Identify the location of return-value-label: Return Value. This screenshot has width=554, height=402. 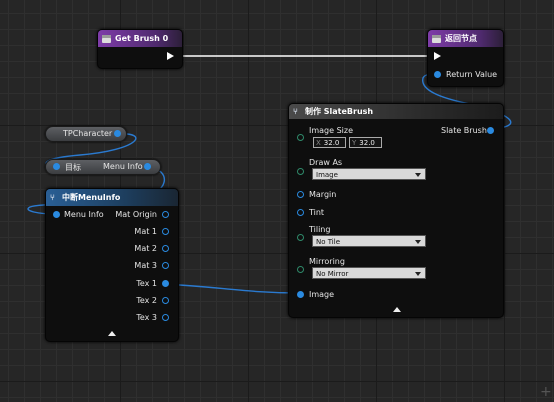
(472, 74).